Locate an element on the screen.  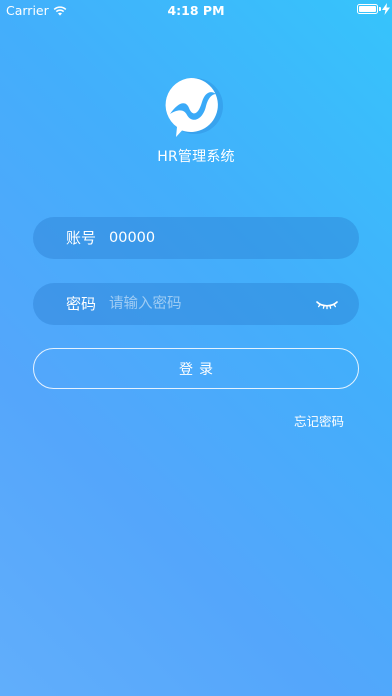
battery-icon is located at coordinates (367, 9).